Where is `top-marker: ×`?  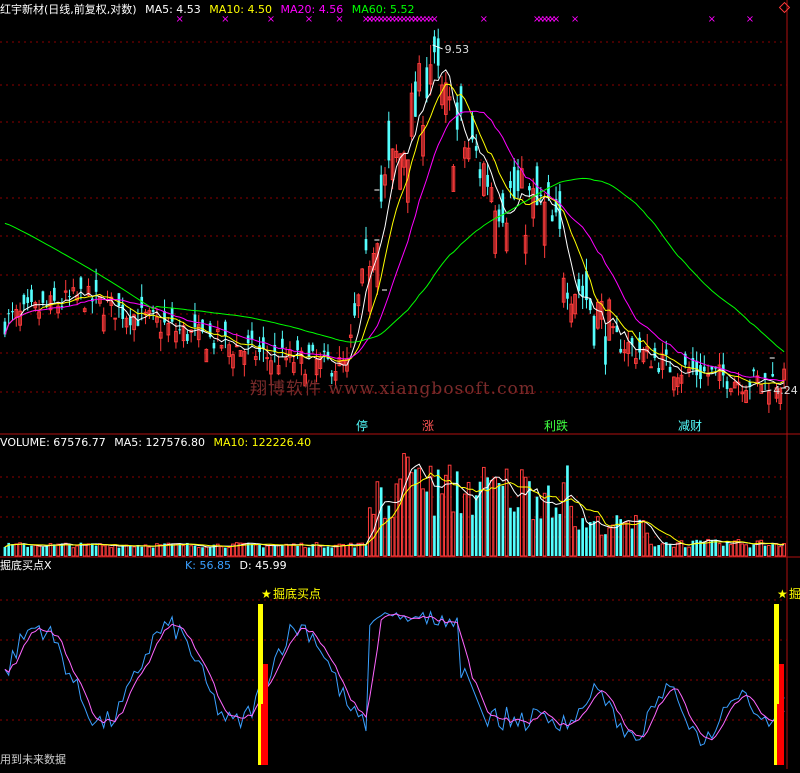 top-marker: × is located at coordinates (434, 19).